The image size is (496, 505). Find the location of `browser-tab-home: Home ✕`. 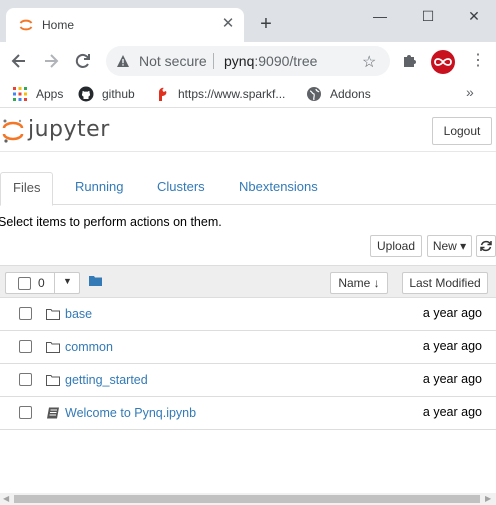

browser-tab-home: Home ✕ is located at coordinates (125, 25).